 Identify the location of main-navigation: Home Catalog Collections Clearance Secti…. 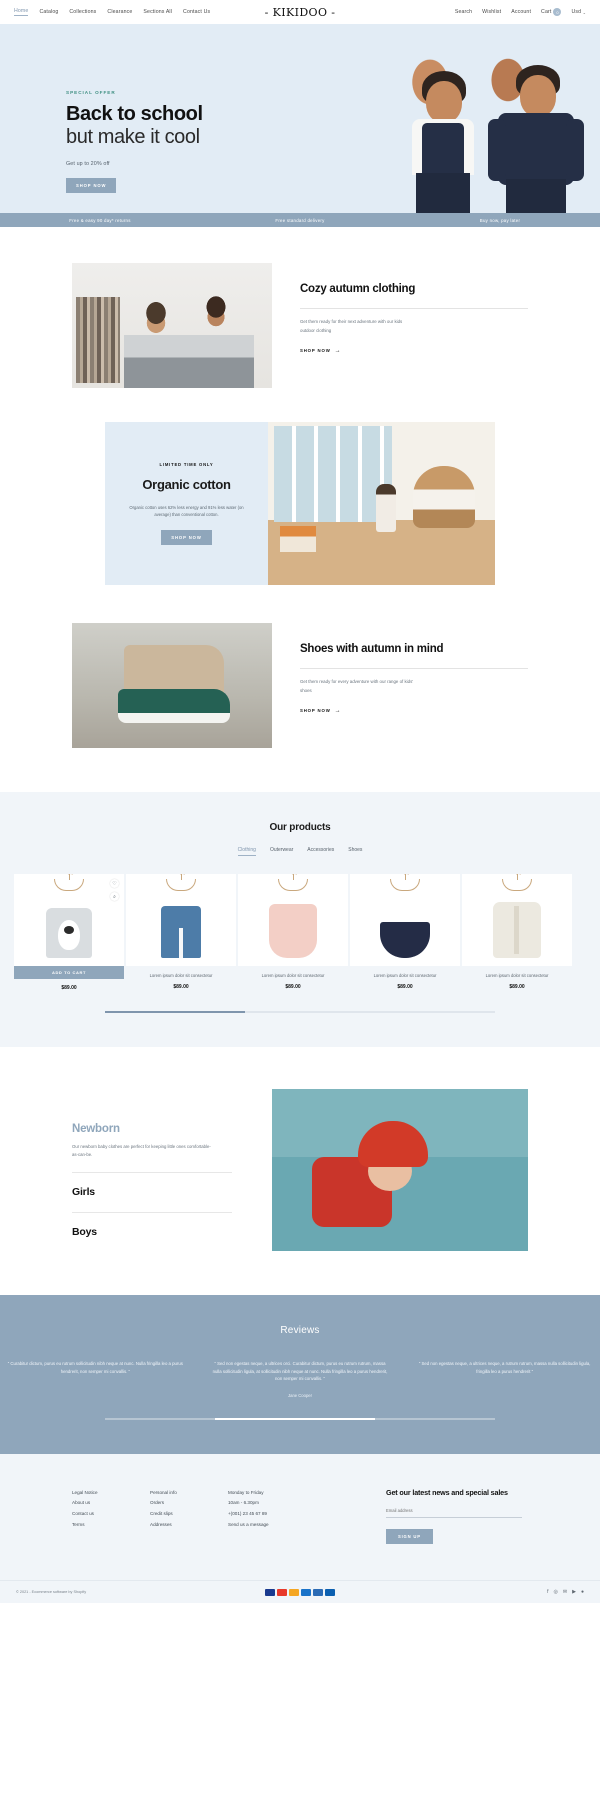
(112, 12).